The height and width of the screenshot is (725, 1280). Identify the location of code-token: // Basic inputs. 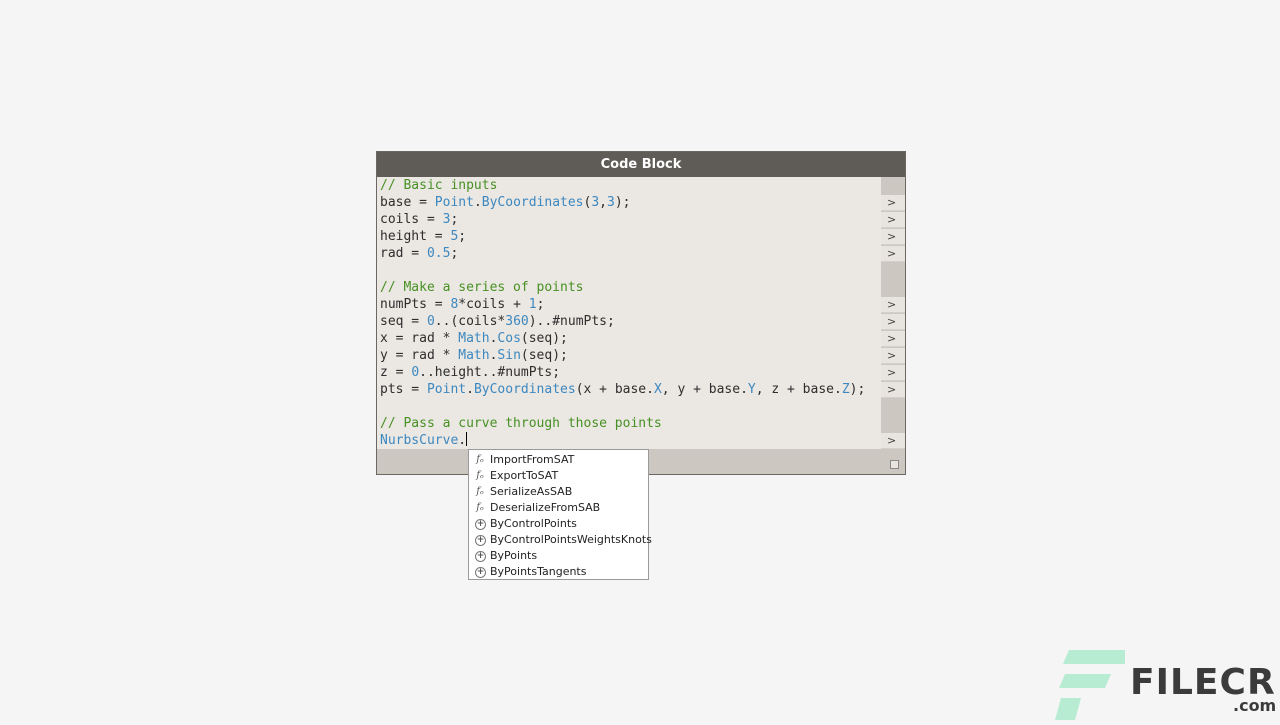
(439, 185).